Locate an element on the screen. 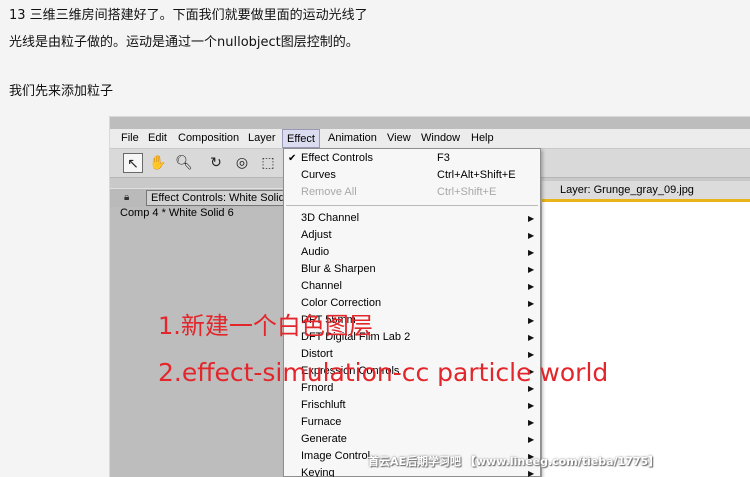  effect-controls-tab: 🔒︎ Effect Controls: White Solid is located at coordinates (200, 197).